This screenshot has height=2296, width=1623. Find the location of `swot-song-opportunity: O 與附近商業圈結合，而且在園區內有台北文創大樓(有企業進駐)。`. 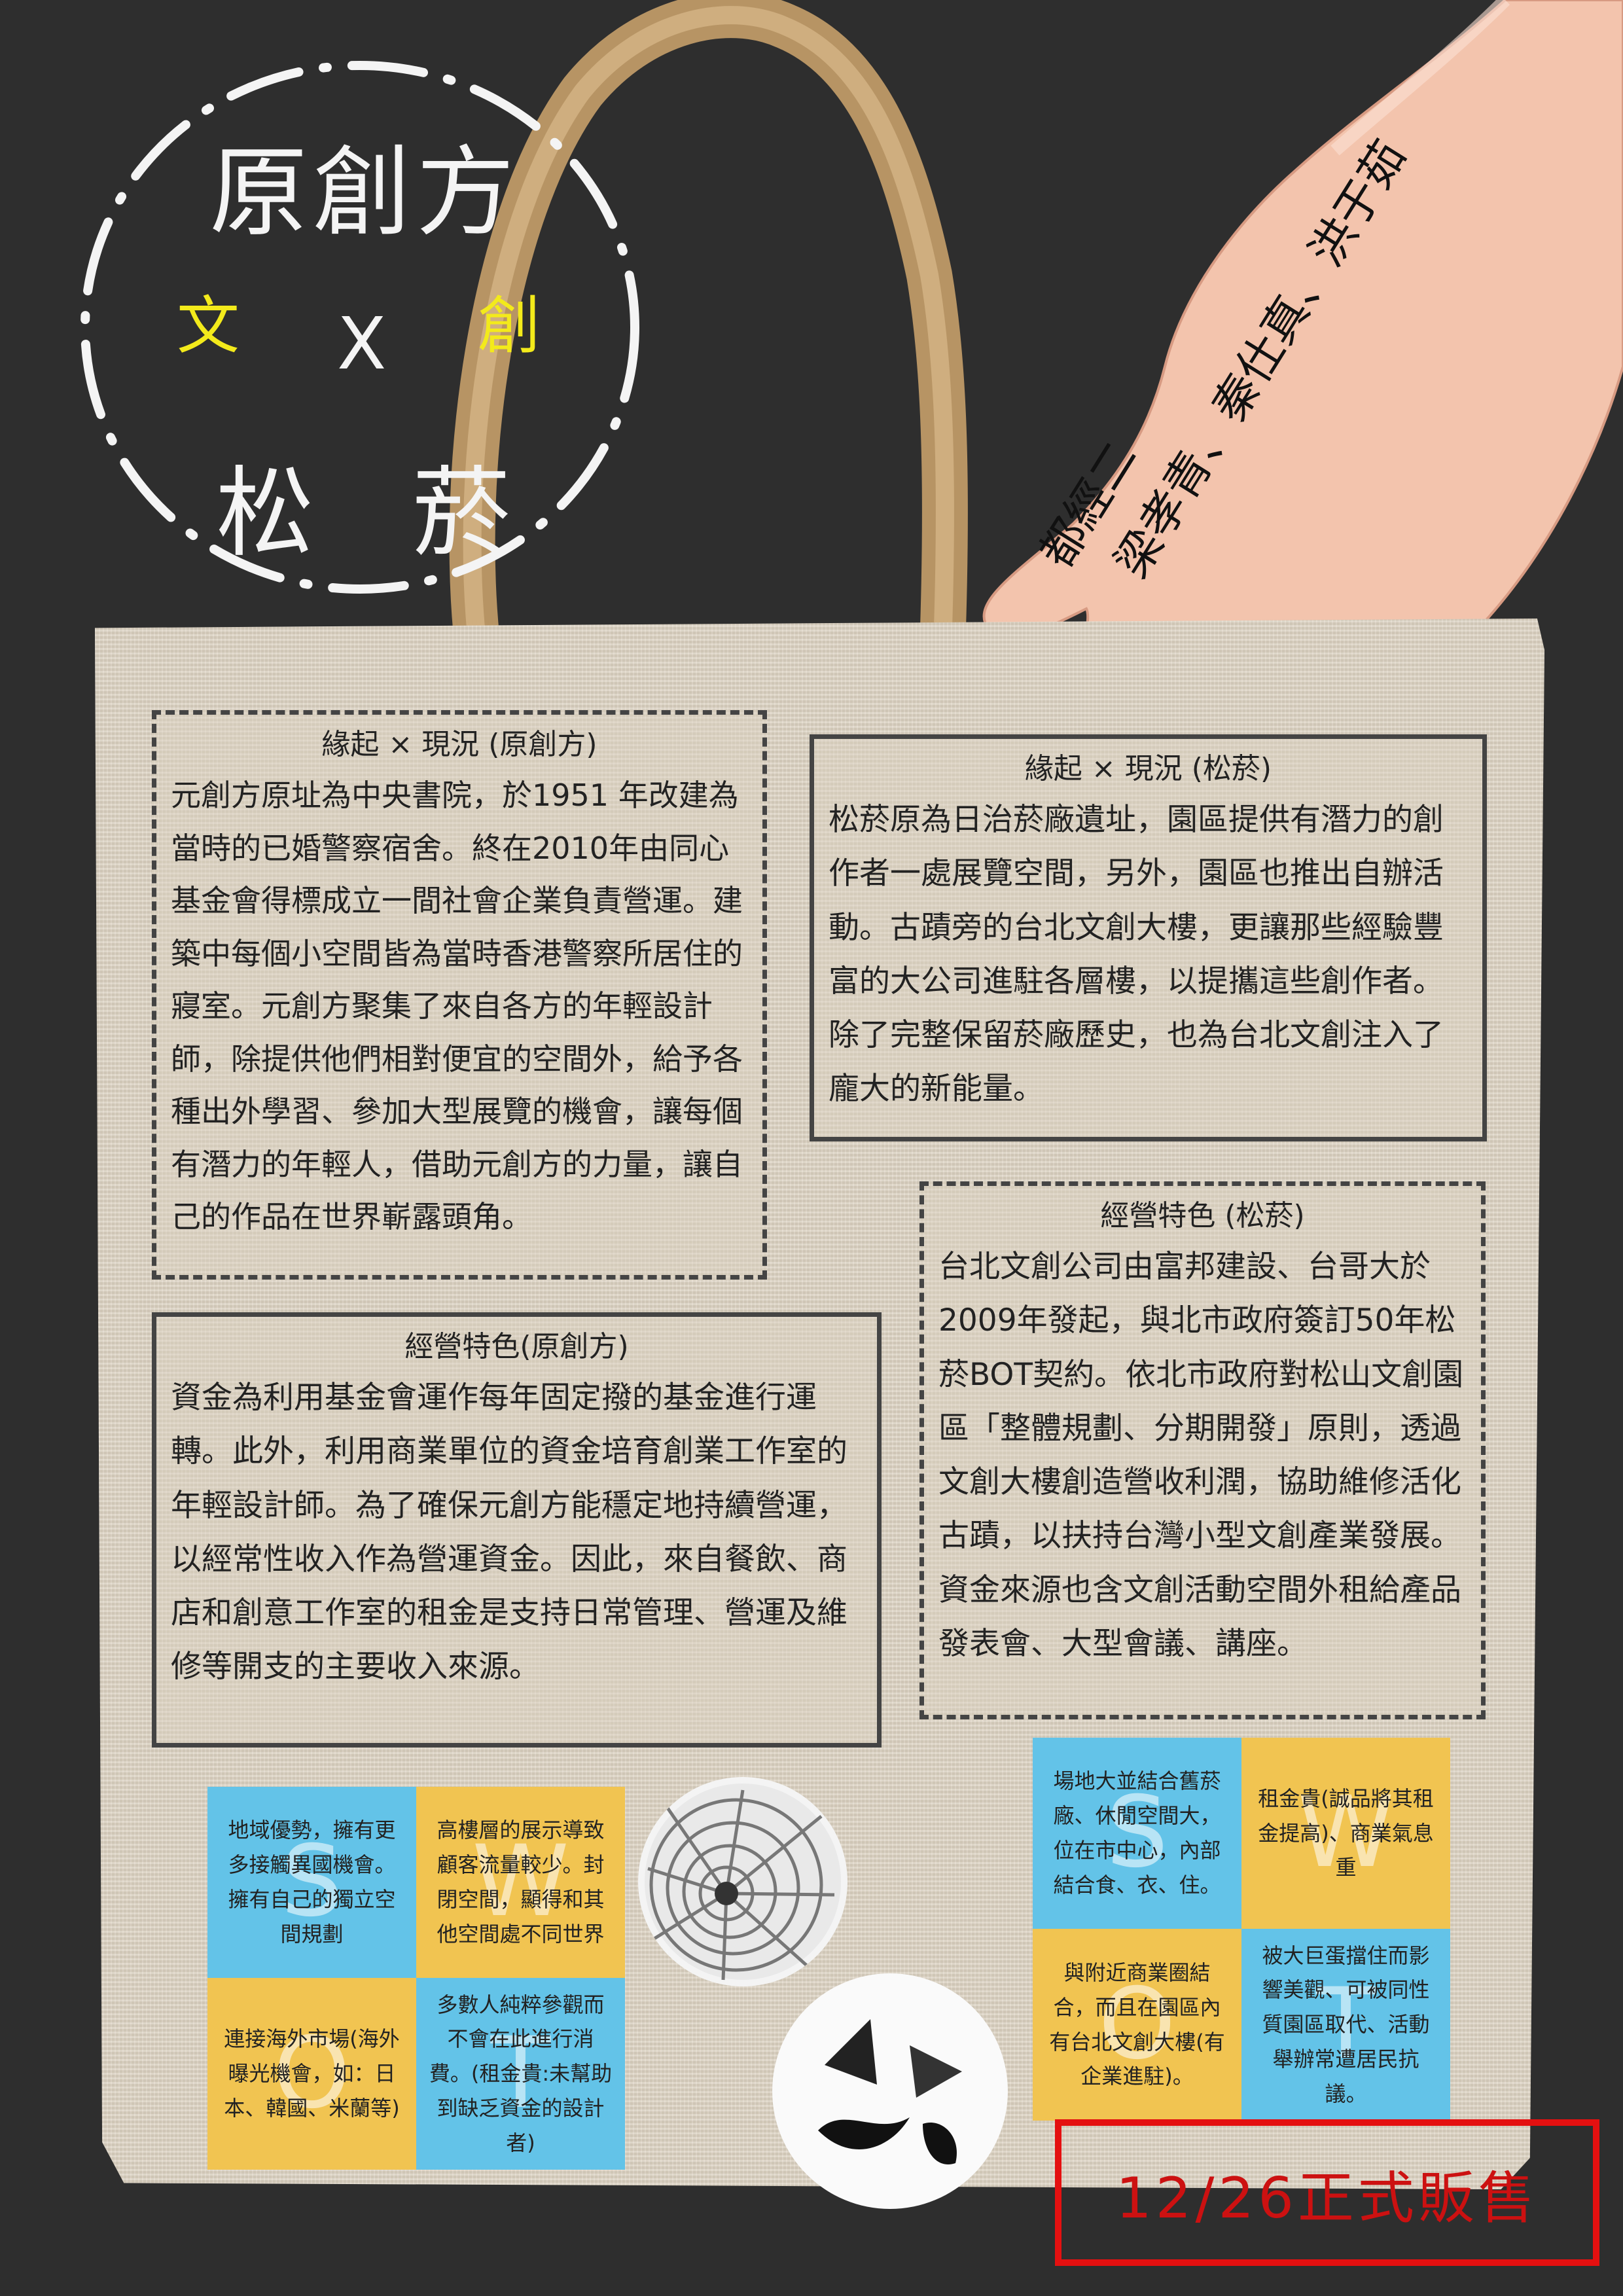

swot-song-opportunity: O 與附近商業圈結合，而且在園區內有台北文創大樓(有企業進駐)。 is located at coordinates (1137, 2025).